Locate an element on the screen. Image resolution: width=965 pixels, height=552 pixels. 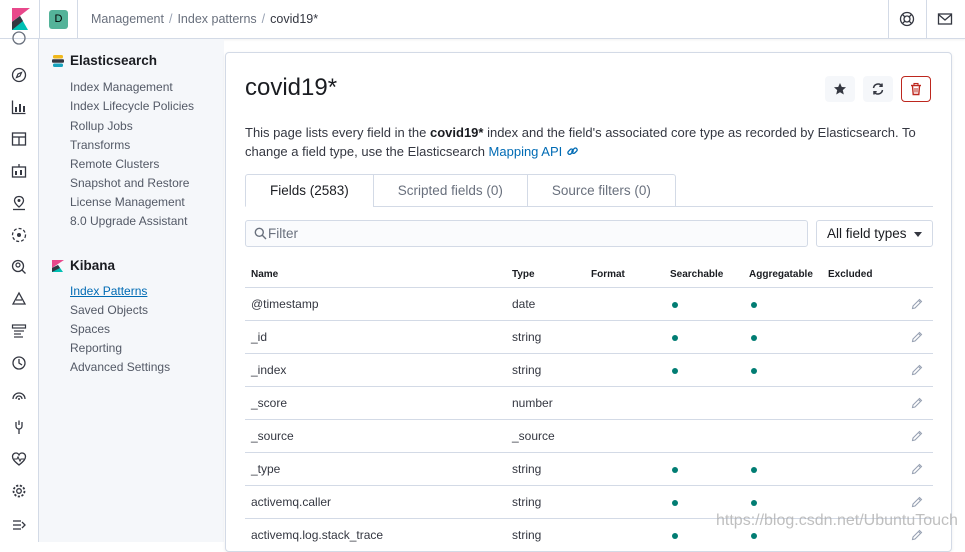
newsfeed-mail-icon is located at coordinates (945, 19).